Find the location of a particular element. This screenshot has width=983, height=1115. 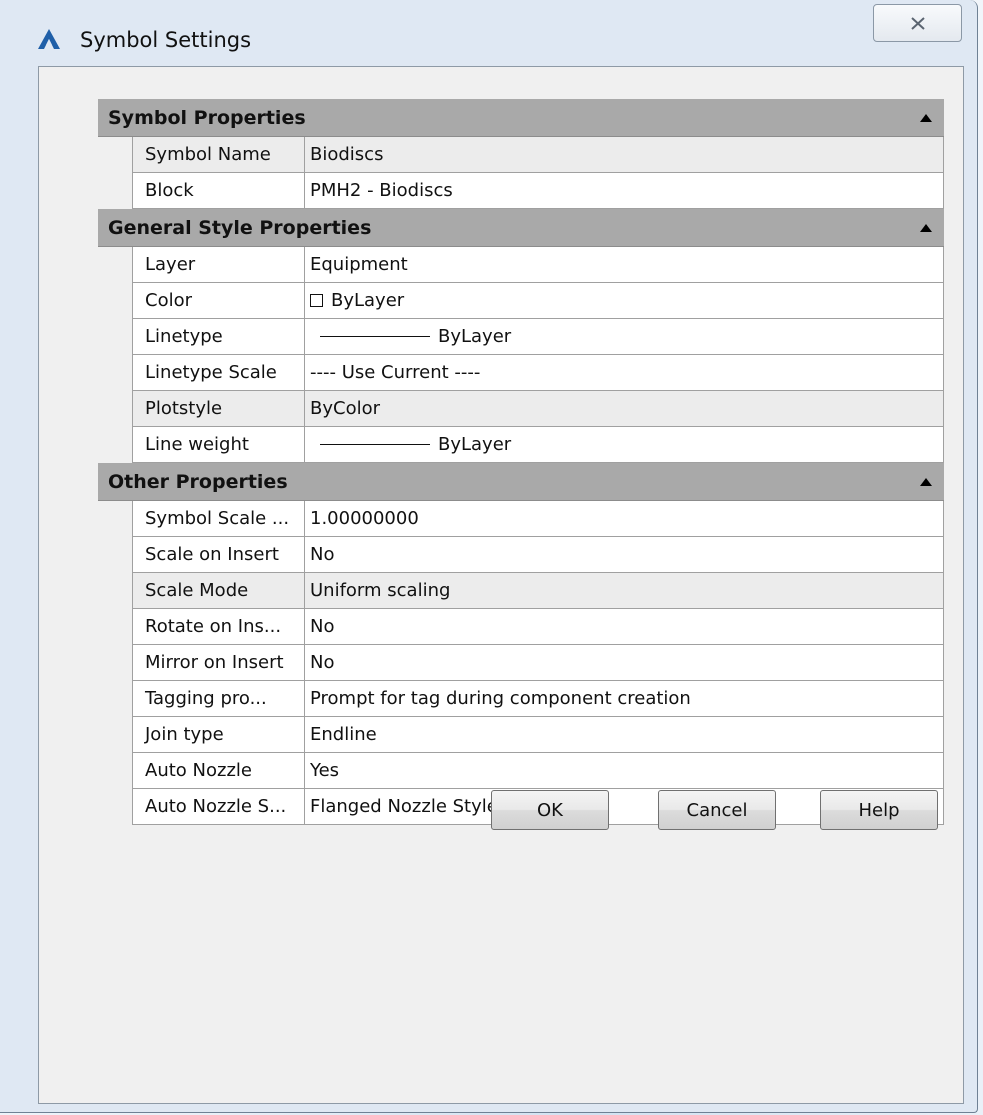

category-symbol-properties: Symbol Properties is located at coordinates (521, 118).